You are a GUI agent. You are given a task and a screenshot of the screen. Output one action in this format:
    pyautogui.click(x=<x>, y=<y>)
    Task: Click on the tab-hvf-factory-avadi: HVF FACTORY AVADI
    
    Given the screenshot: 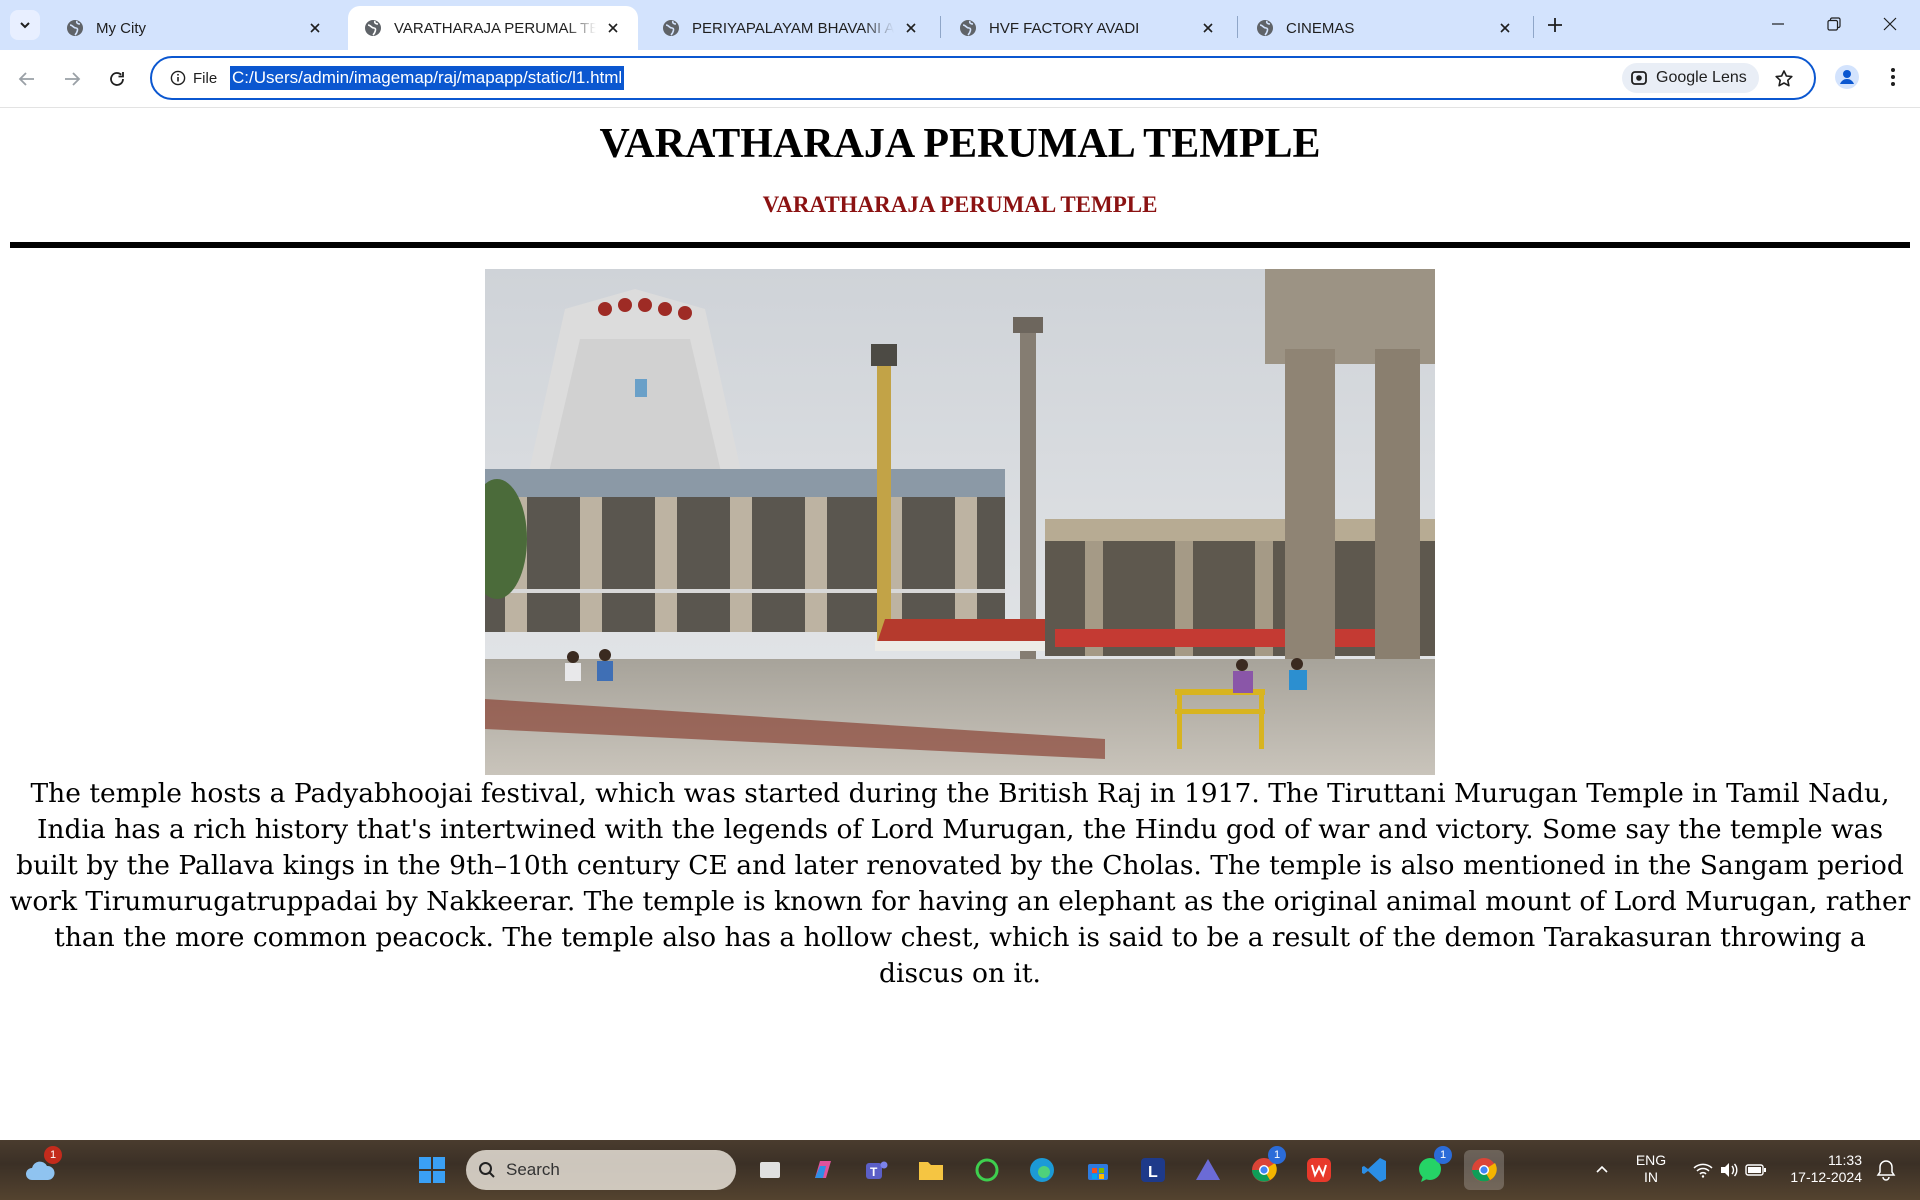 What is the action you would take?
    pyautogui.click(x=1088, y=28)
    